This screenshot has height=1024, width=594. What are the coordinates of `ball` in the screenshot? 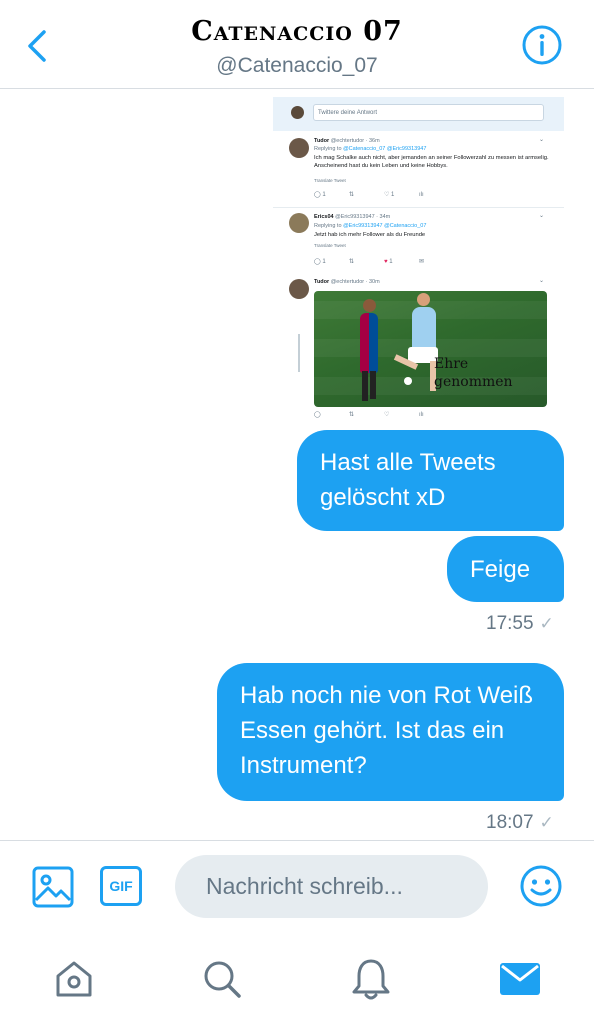 It's located at (408, 381).